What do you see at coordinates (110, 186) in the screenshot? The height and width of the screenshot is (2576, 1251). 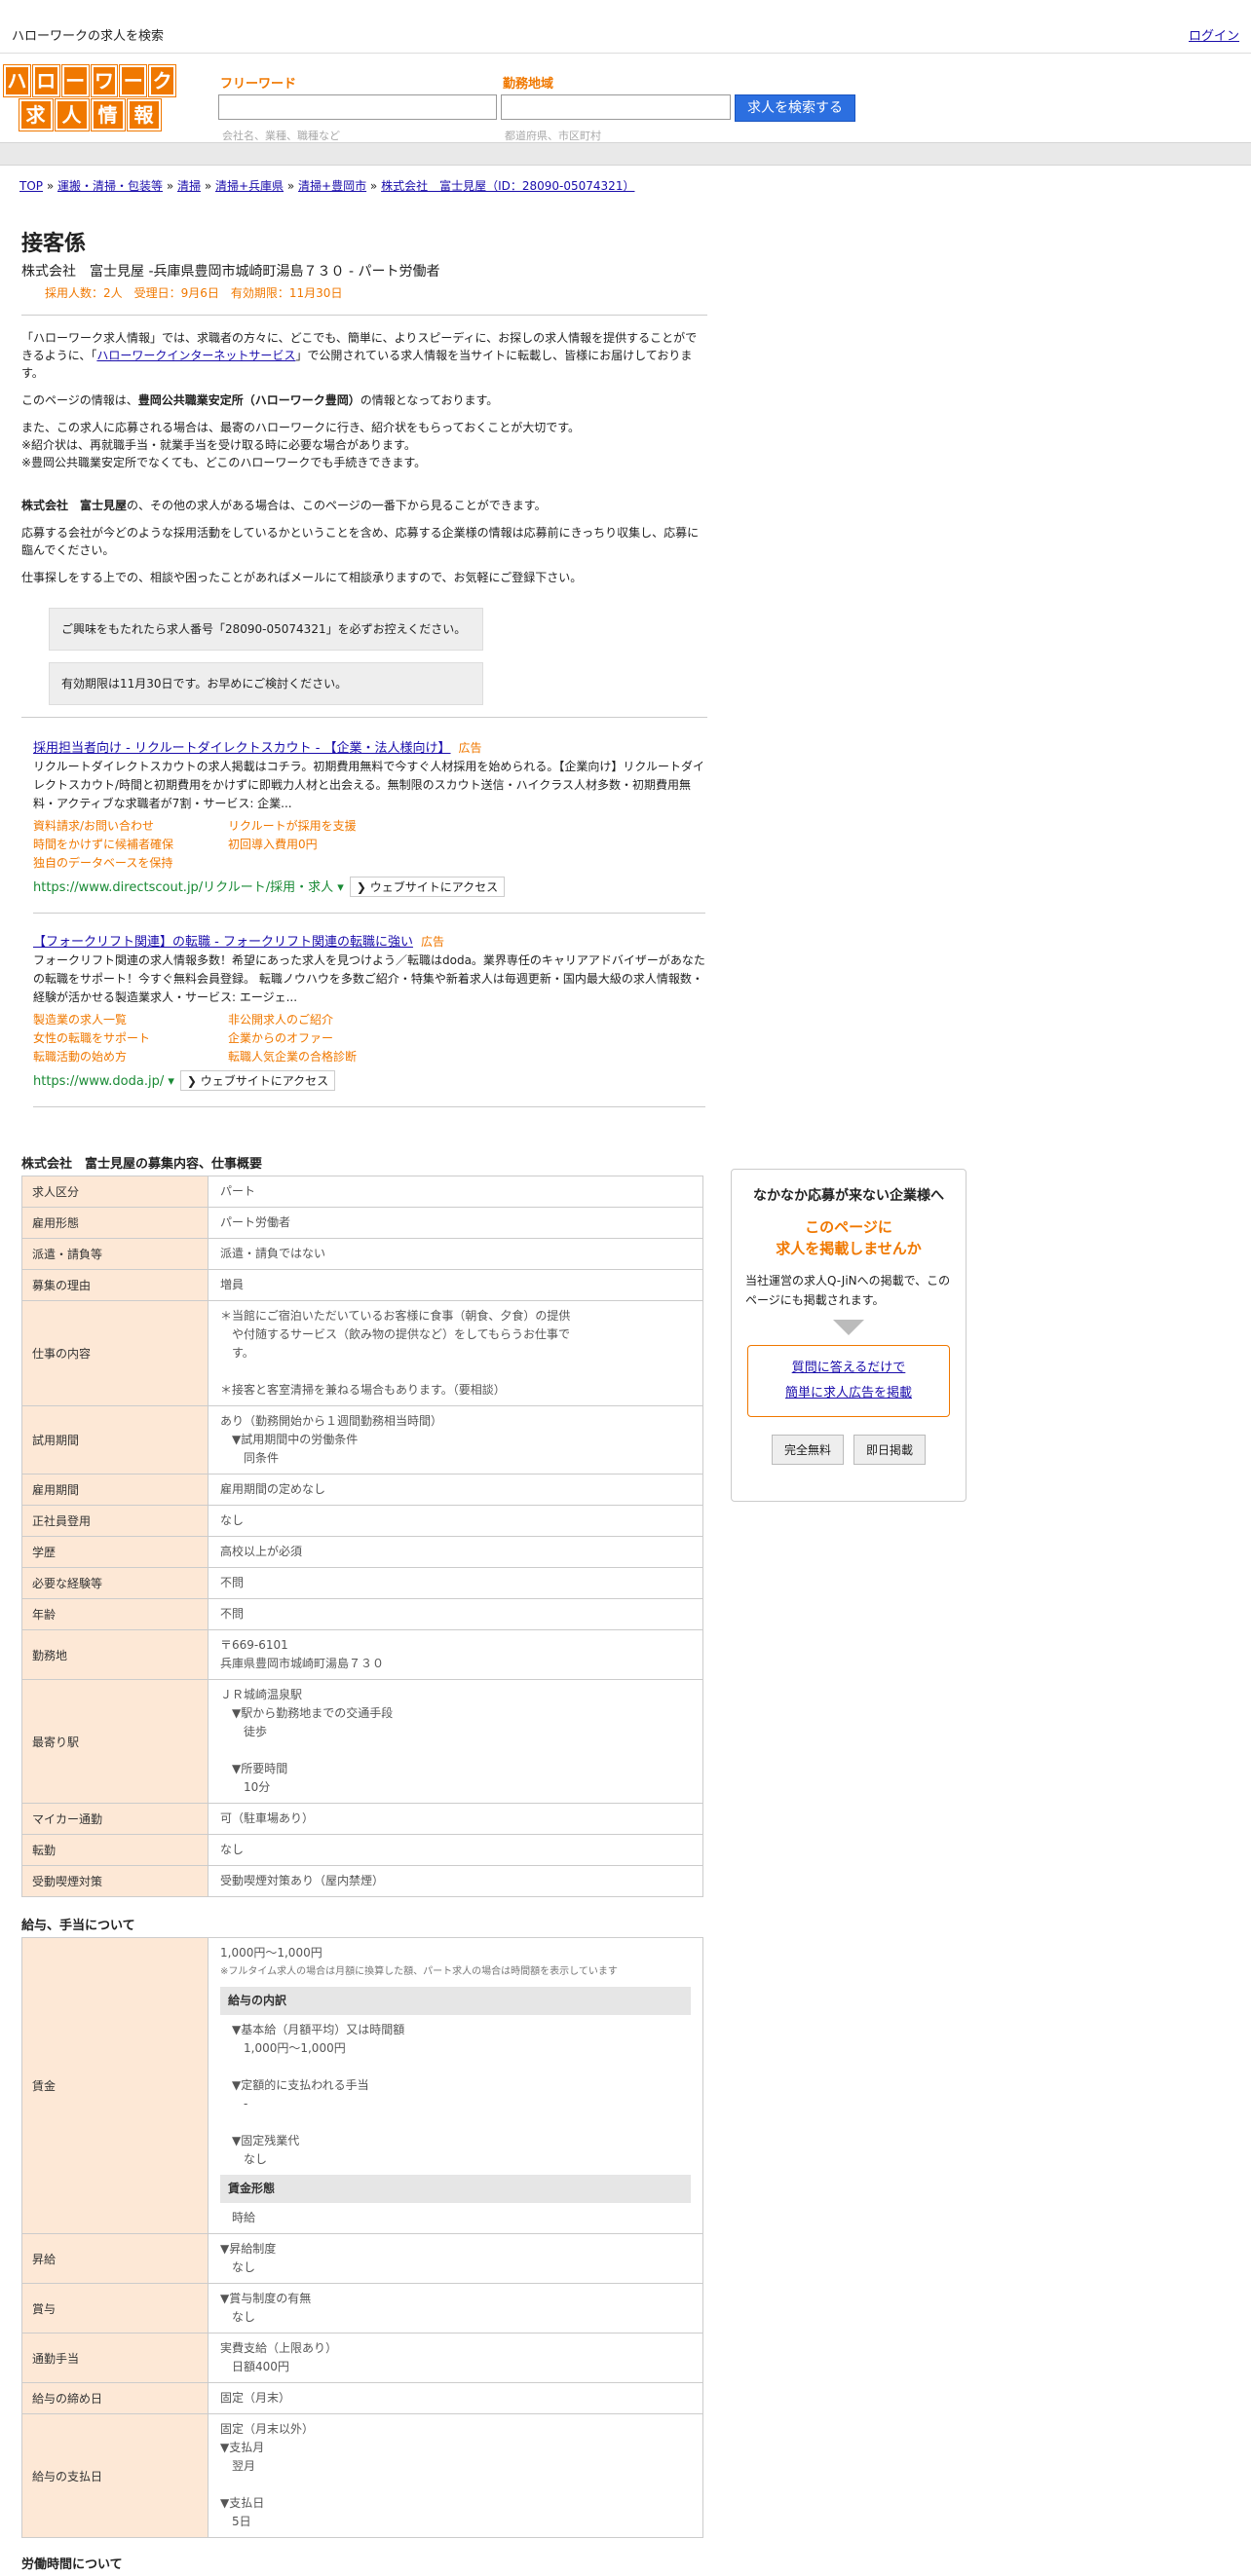 I see `breadcrumb-link: 運搬・清掃・包装等` at bounding box center [110, 186].